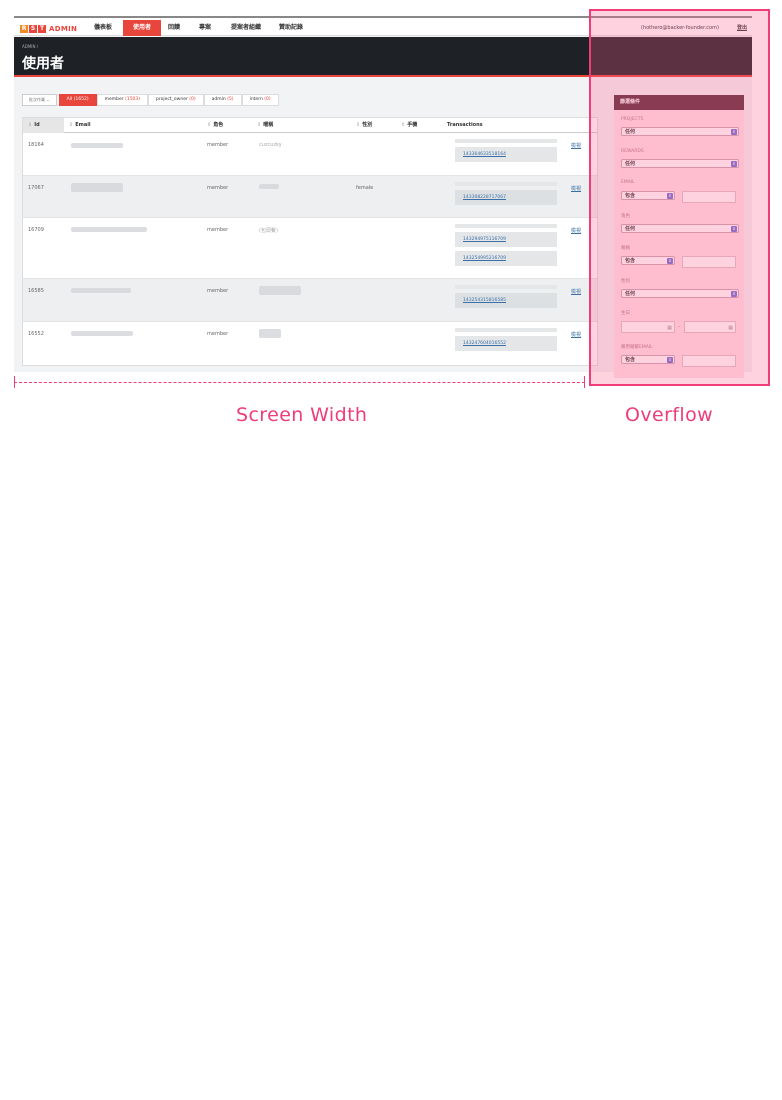 This screenshot has width=782, height=1100. Describe the element at coordinates (268, 231) in the screenshot. I see `cell-nickname: (包頭鬢)` at that location.